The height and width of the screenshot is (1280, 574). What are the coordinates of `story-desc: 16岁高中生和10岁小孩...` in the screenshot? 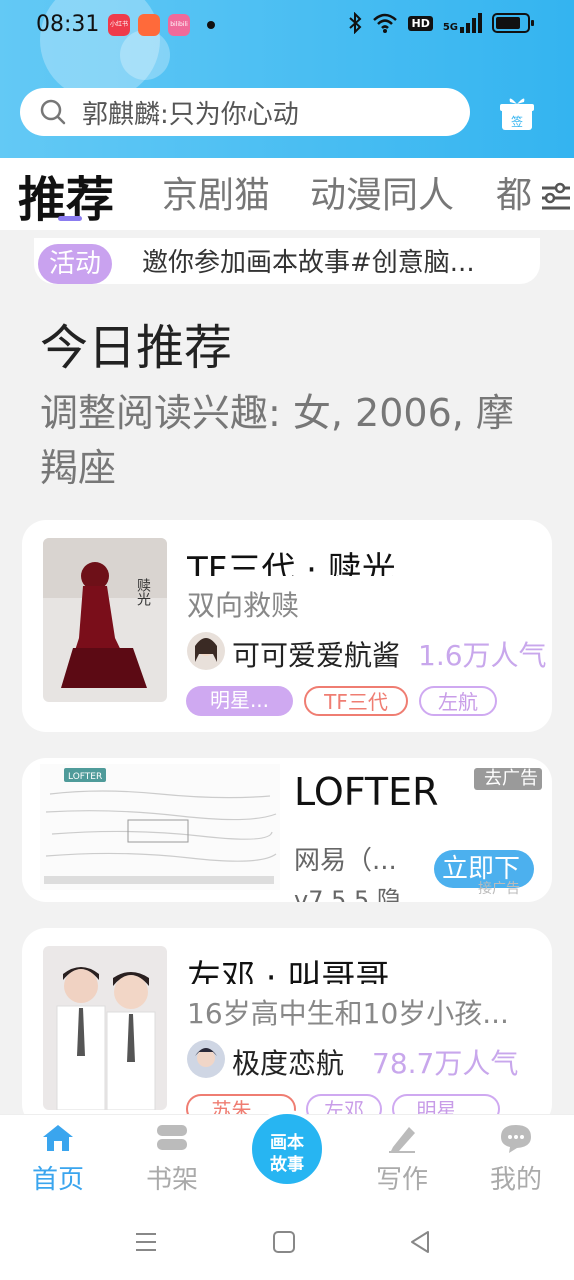 It's located at (348, 1013).